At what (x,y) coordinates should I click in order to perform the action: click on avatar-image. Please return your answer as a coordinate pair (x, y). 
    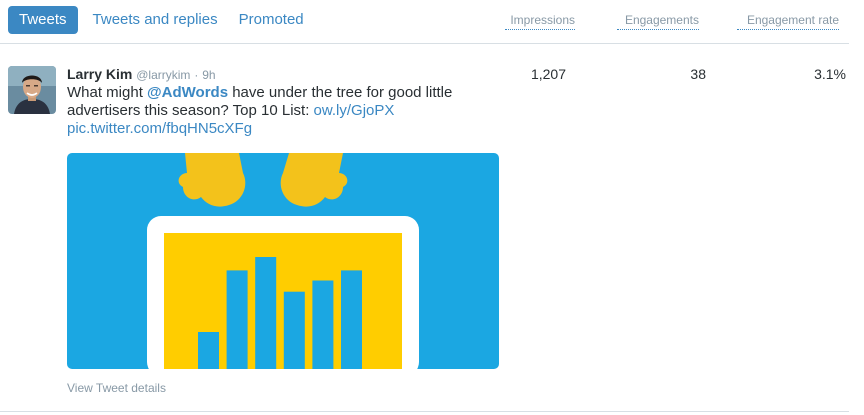
    Looking at the image, I should click on (32, 90).